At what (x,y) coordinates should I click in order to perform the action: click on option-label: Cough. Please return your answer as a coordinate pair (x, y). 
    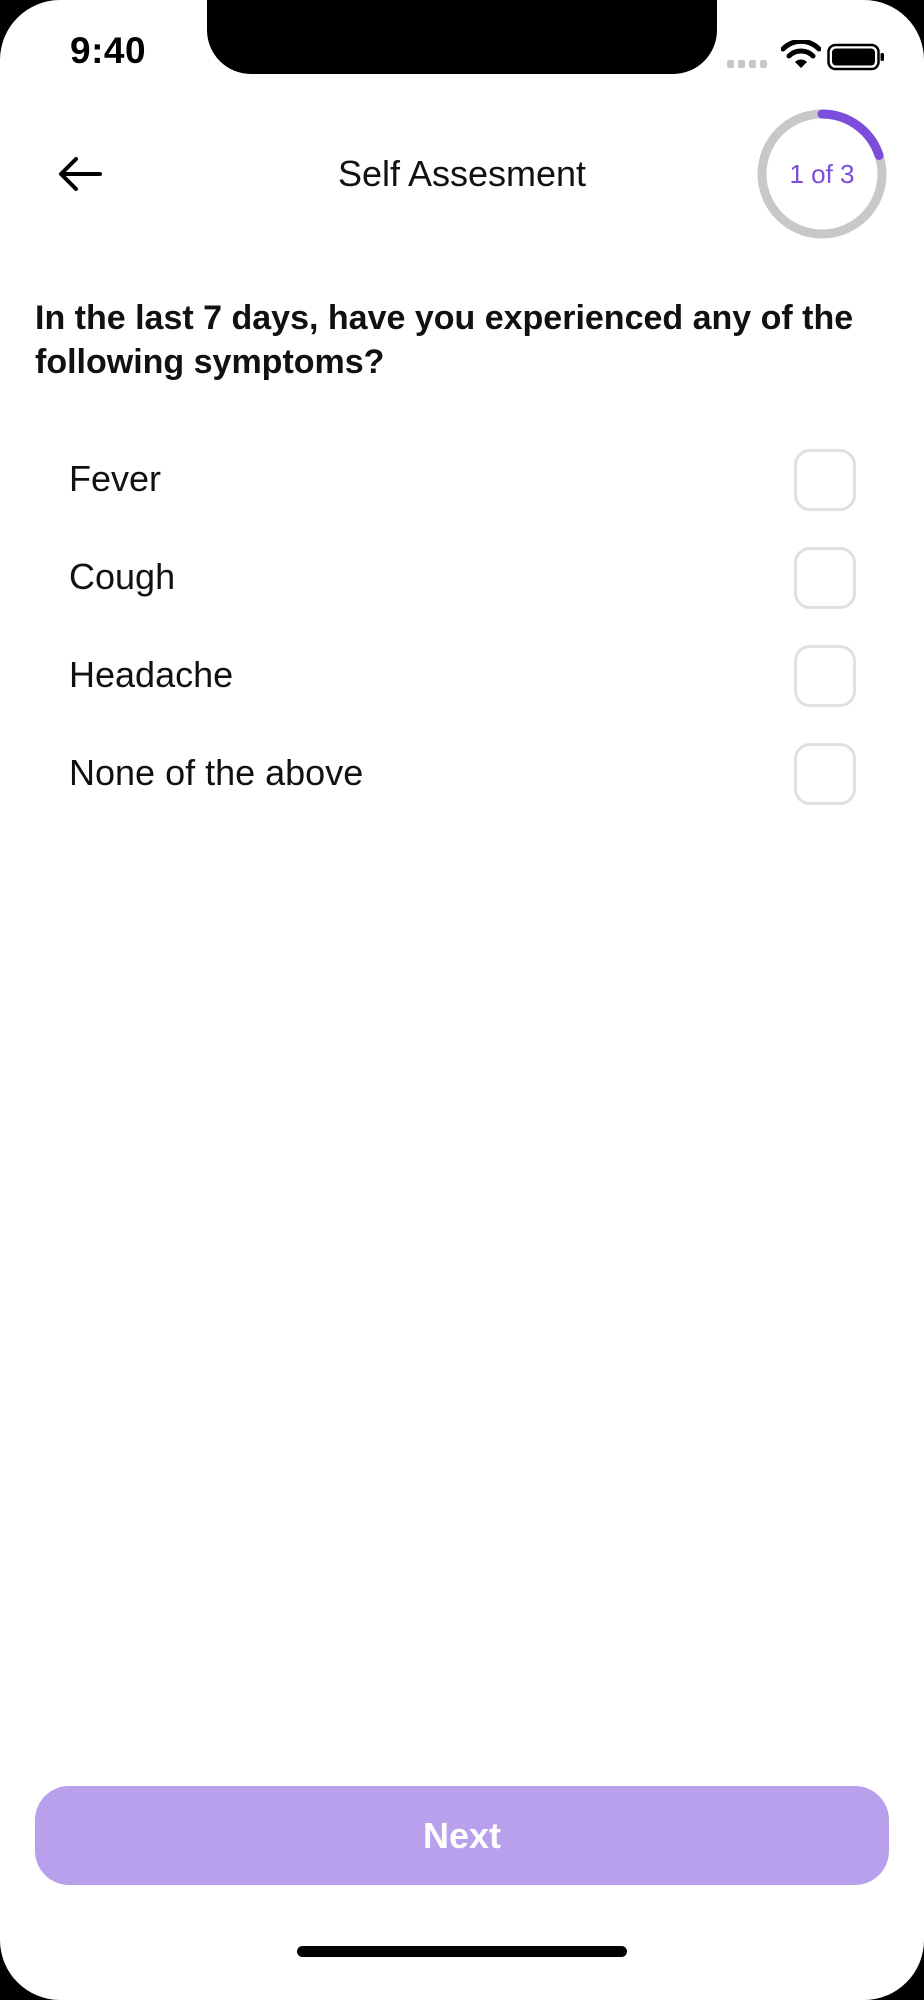
    Looking at the image, I should click on (122, 576).